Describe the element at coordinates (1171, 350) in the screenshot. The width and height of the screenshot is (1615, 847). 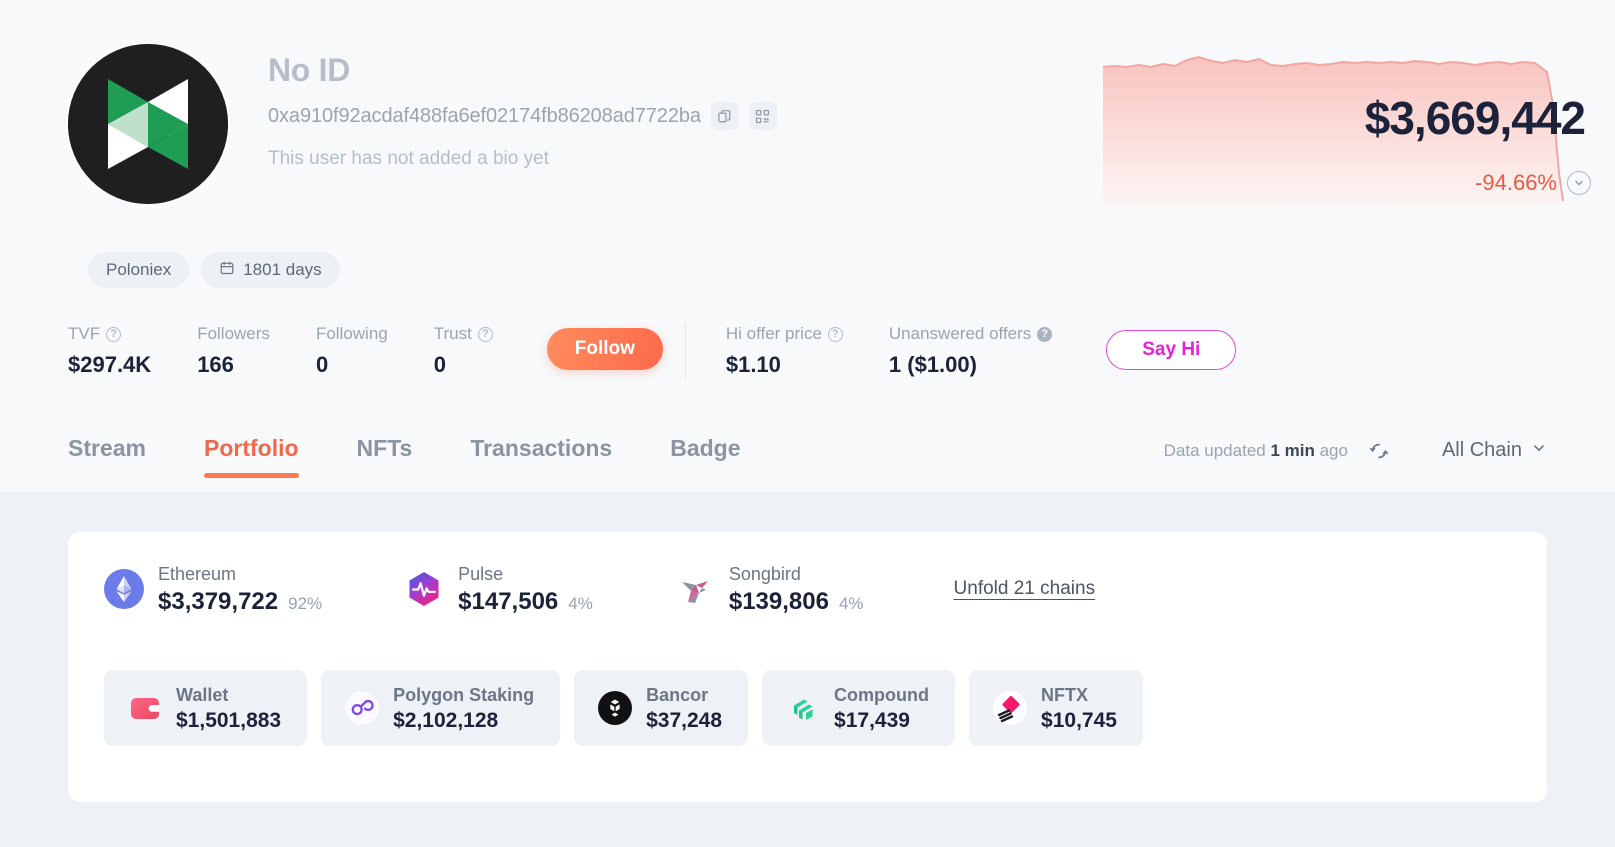
I see `say-hi-button: Say Hi` at that location.